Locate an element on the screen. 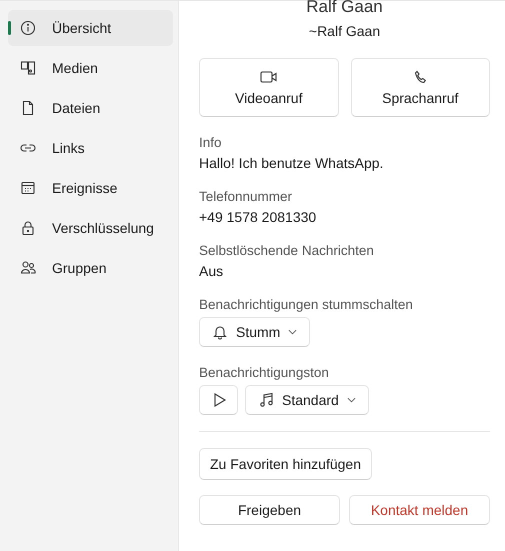 This screenshot has height=551, width=505. contact-push-name: ~Ralf Gaan is located at coordinates (345, 31).